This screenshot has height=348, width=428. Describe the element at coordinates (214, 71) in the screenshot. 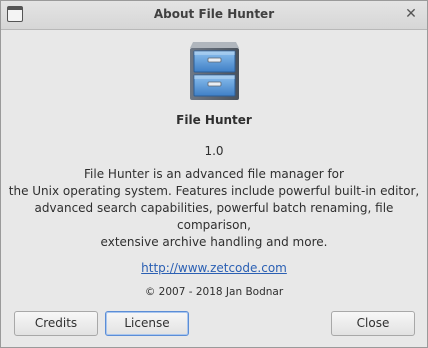

I see `file-cabinet-icon` at that location.